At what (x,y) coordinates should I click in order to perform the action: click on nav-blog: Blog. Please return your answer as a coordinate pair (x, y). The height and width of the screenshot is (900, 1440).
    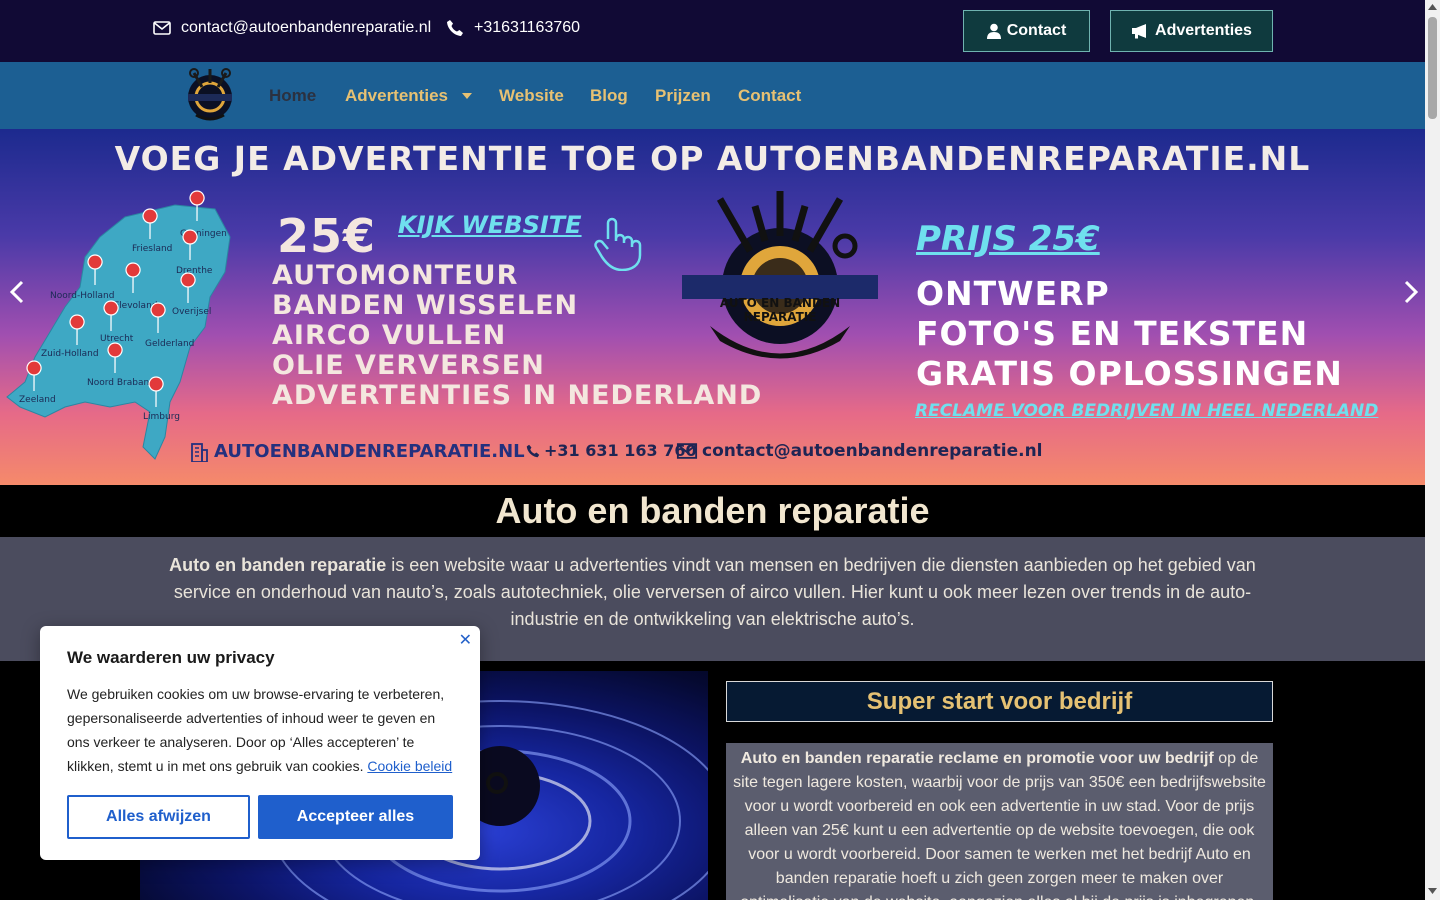
    Looking at the image, I should click on (609, 96).